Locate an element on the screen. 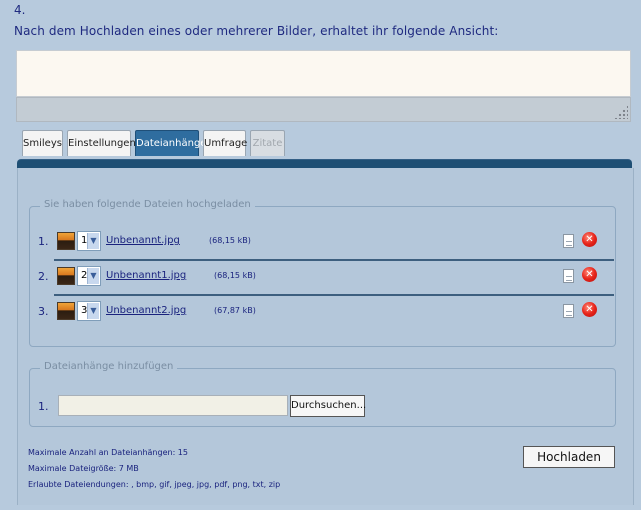 The width and height of the screenshot is (641, 510). file-order-select: 2 ▼ is located at coordinates (89, 276).